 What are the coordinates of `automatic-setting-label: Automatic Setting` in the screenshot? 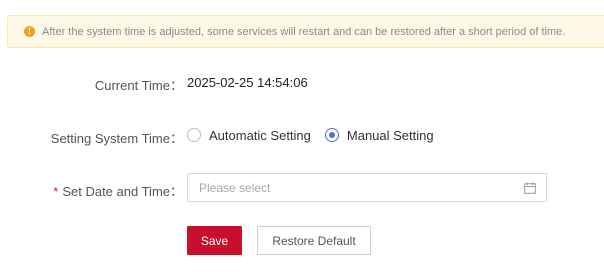 It's located at (260, 135).